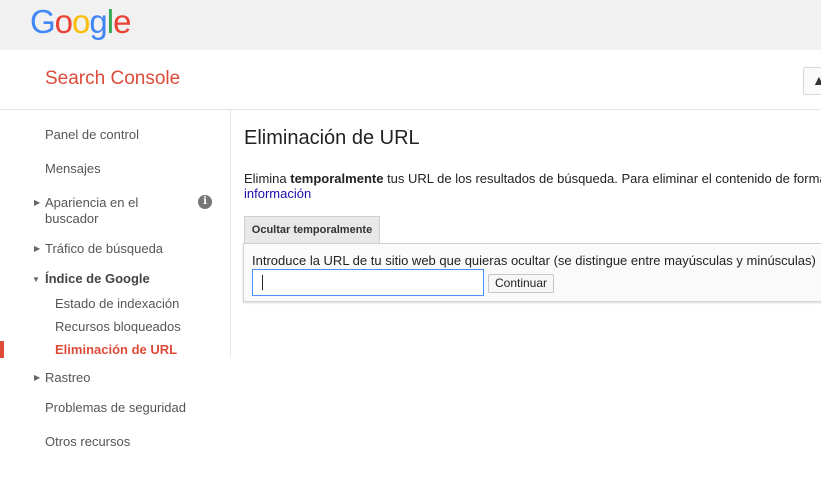 This screenshot has height=483, width=821. What do you see at coordinates (36, 279) in the screenshot?
I see `collapse-triangle-icon: ▼` at bounding box center [36, 279].